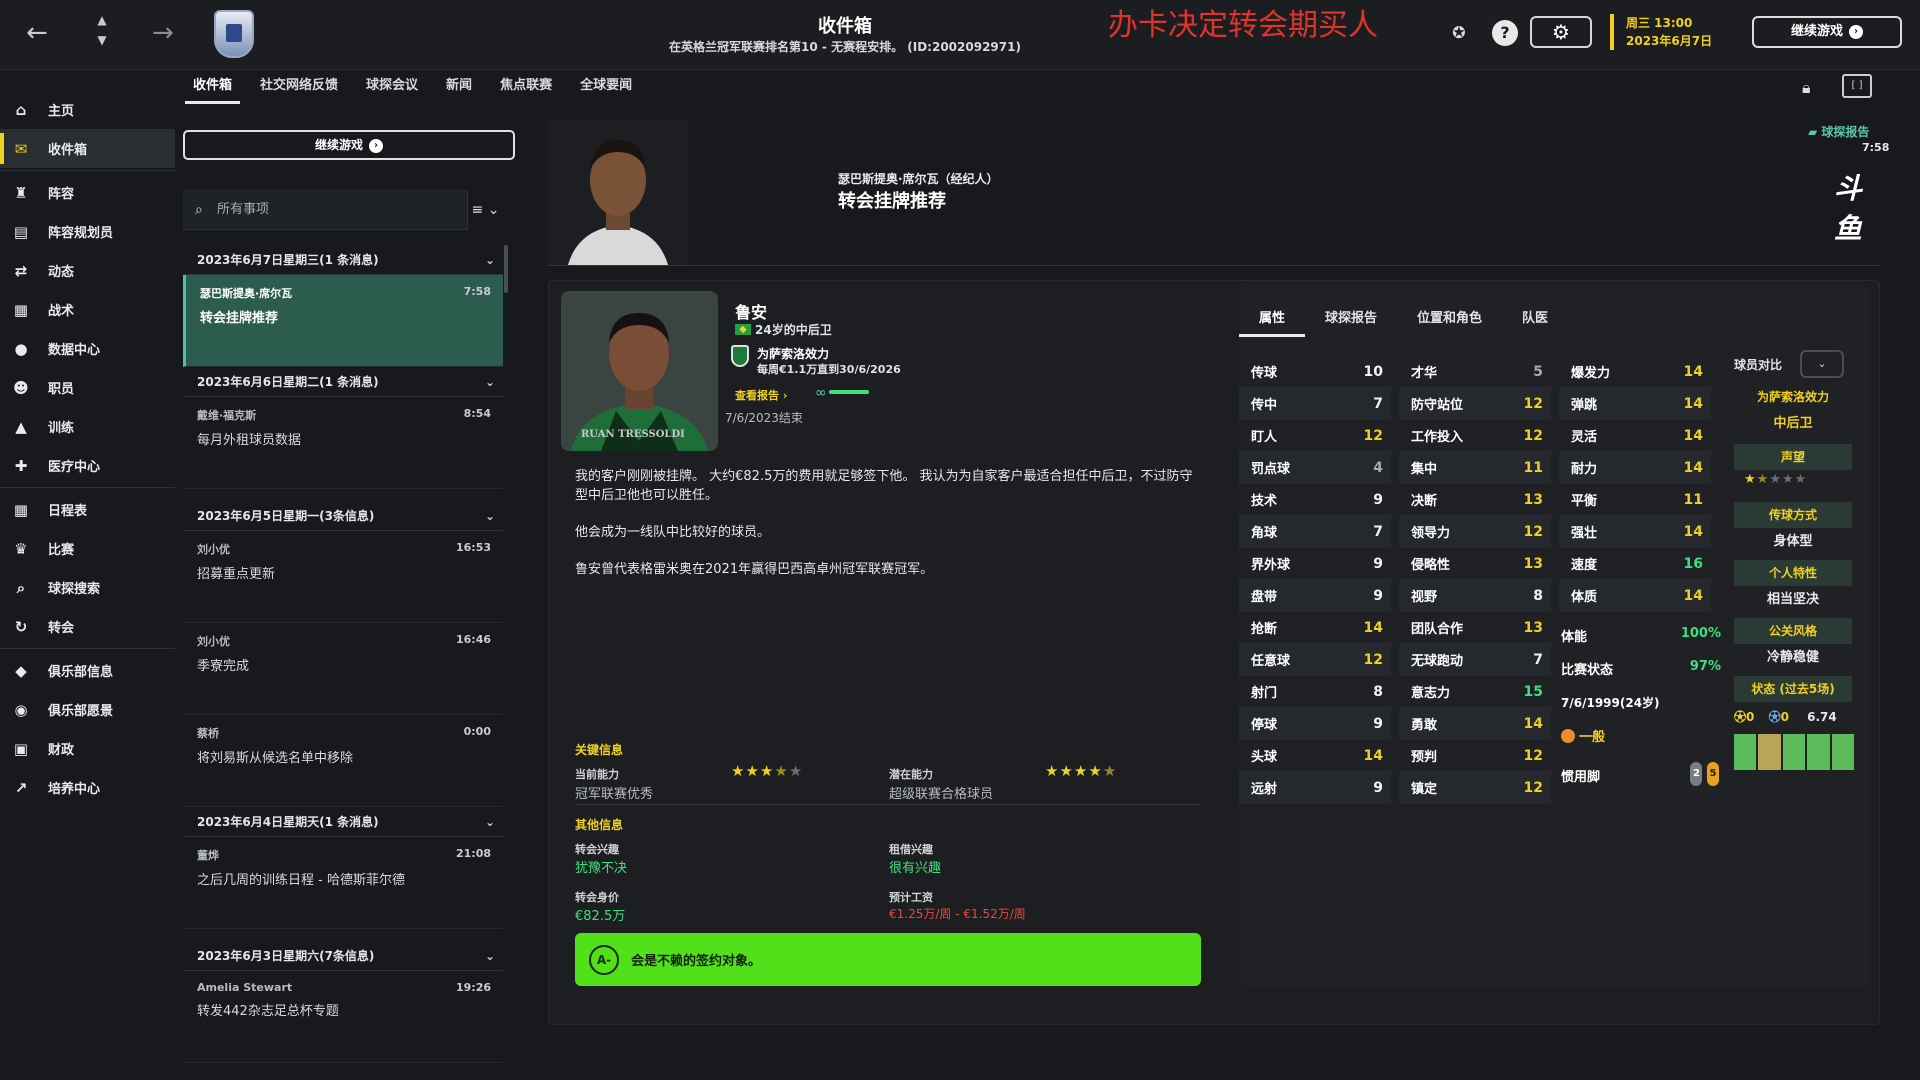 The width and height of the screenshot is (1920, 1080). What do you see at coordinates (1449, 320) in the screenshot?
I see `attribute-tab-3: 位置和角色` at bounding box center [1449, 320].